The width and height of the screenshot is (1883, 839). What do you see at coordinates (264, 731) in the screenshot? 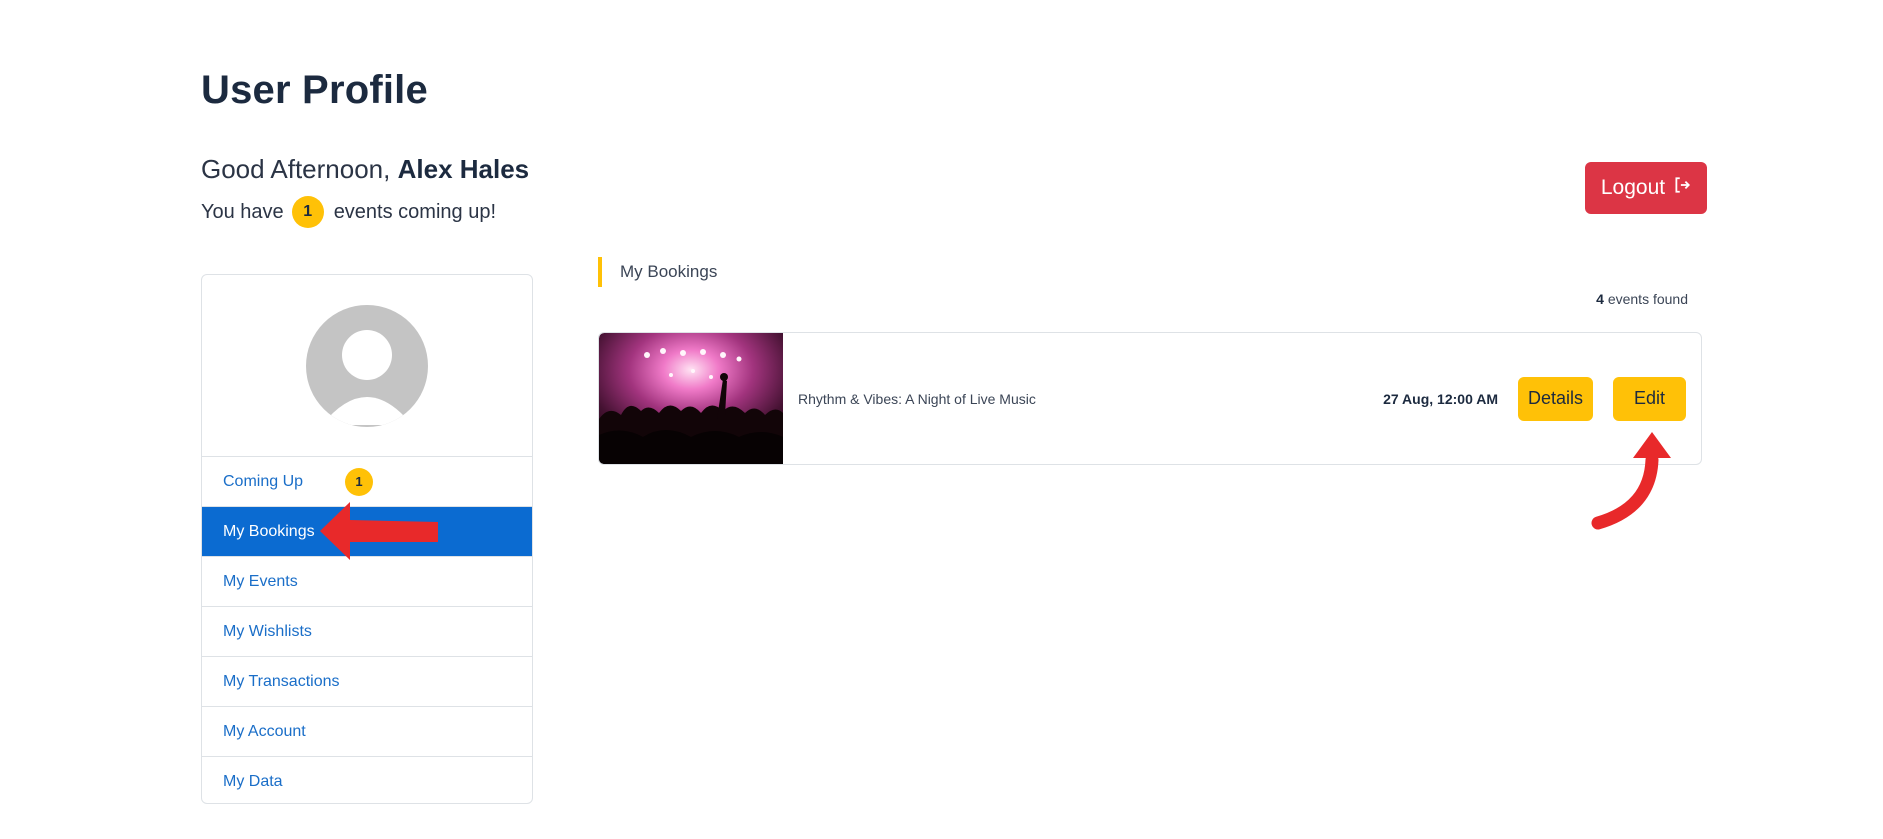
I see `sidebar-item-label: My Account` at bounding box center [264, 731].